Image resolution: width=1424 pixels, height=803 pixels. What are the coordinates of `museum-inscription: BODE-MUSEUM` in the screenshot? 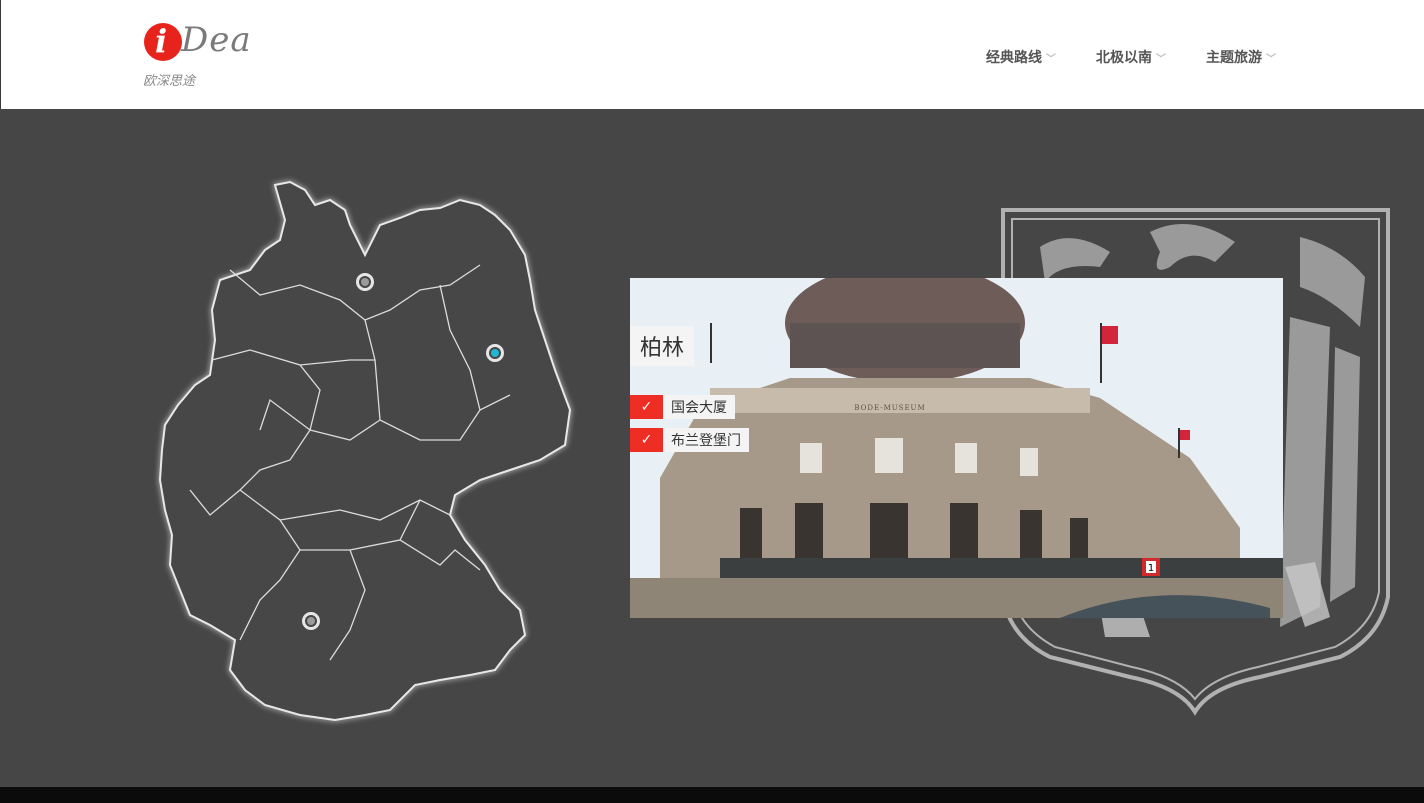 It's located at (889, 408).